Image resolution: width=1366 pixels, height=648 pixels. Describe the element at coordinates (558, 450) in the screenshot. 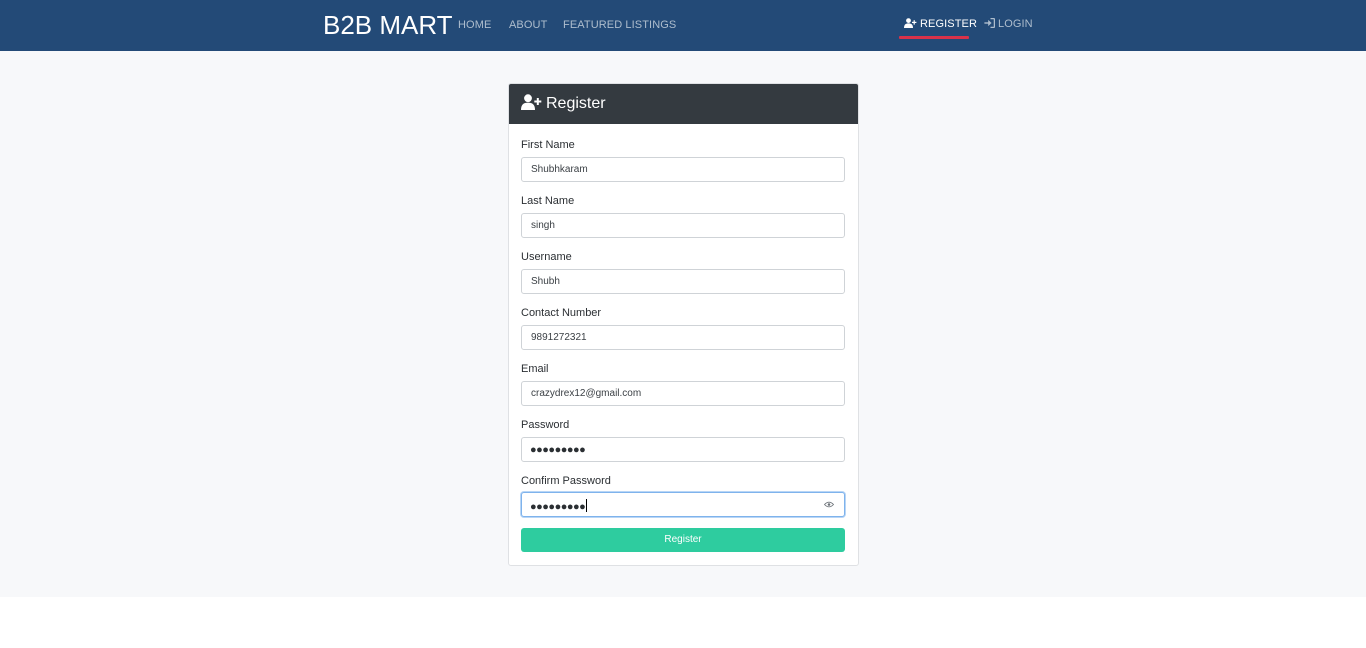

I see `password-value: ●●●●●●●●●` at that location.